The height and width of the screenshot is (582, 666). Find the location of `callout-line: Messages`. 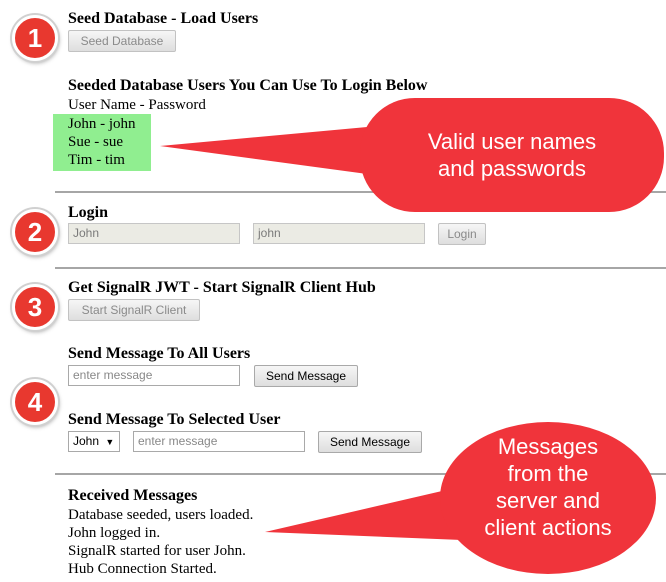

callout-line: Messages is located at coordinates (548, 446).